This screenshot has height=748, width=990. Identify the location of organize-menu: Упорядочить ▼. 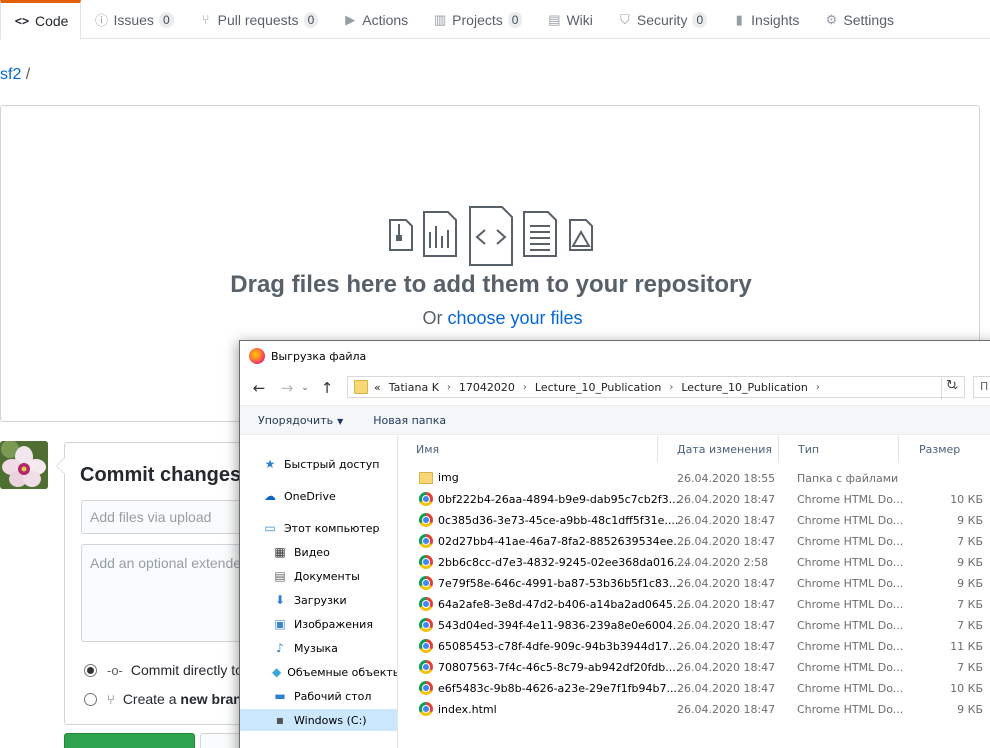
(300, 420).